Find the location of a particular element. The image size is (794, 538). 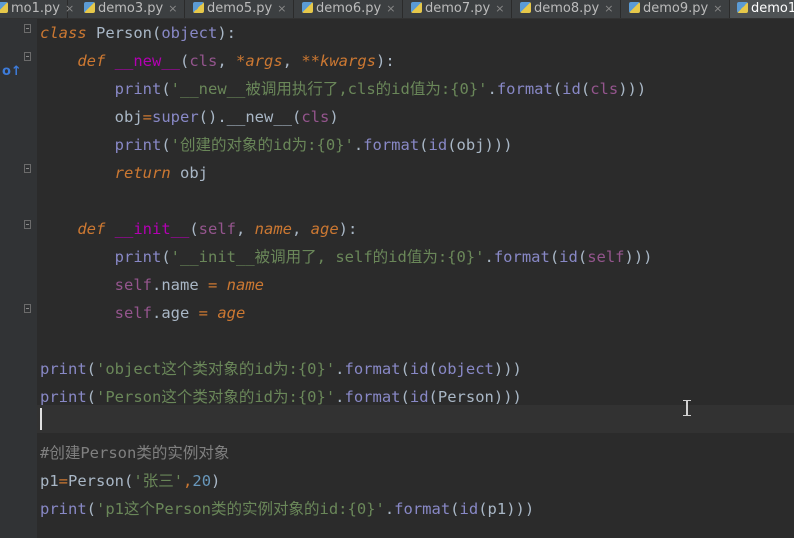

code-token: super is located at coordinates (175, 117).